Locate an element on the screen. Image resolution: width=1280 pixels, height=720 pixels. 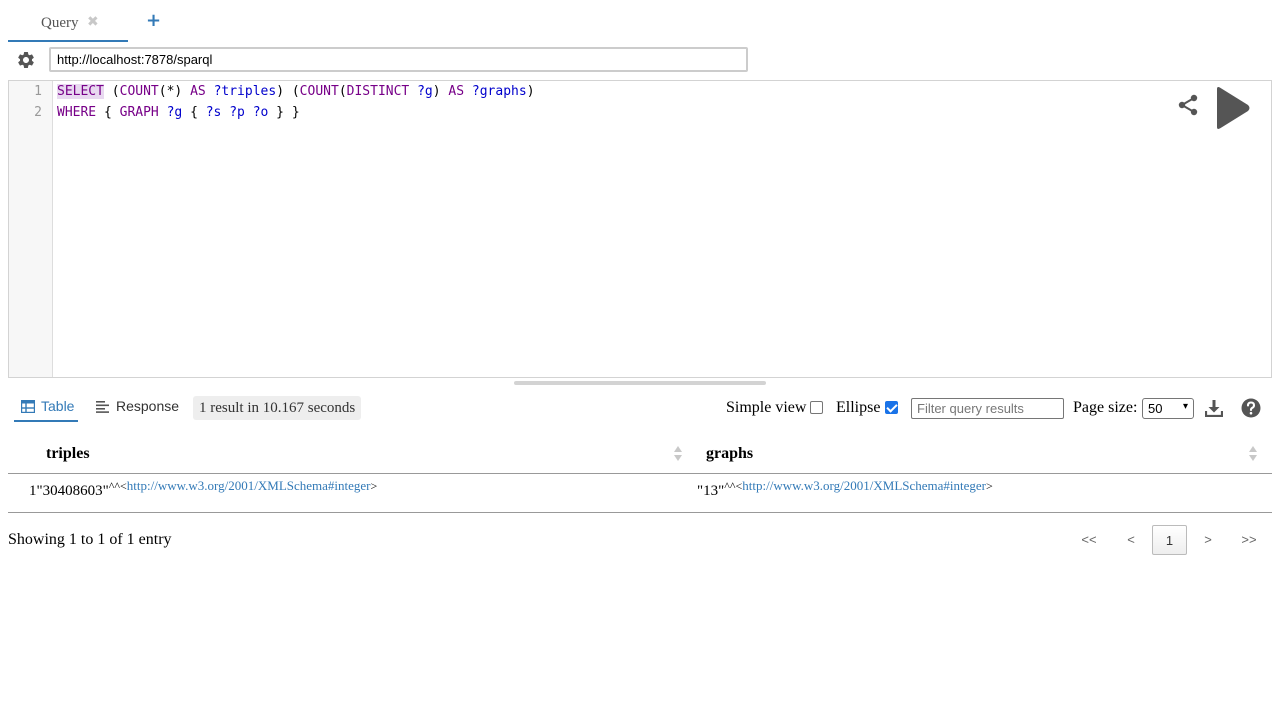
code-token: ?o is located at coordinates (260, 112).